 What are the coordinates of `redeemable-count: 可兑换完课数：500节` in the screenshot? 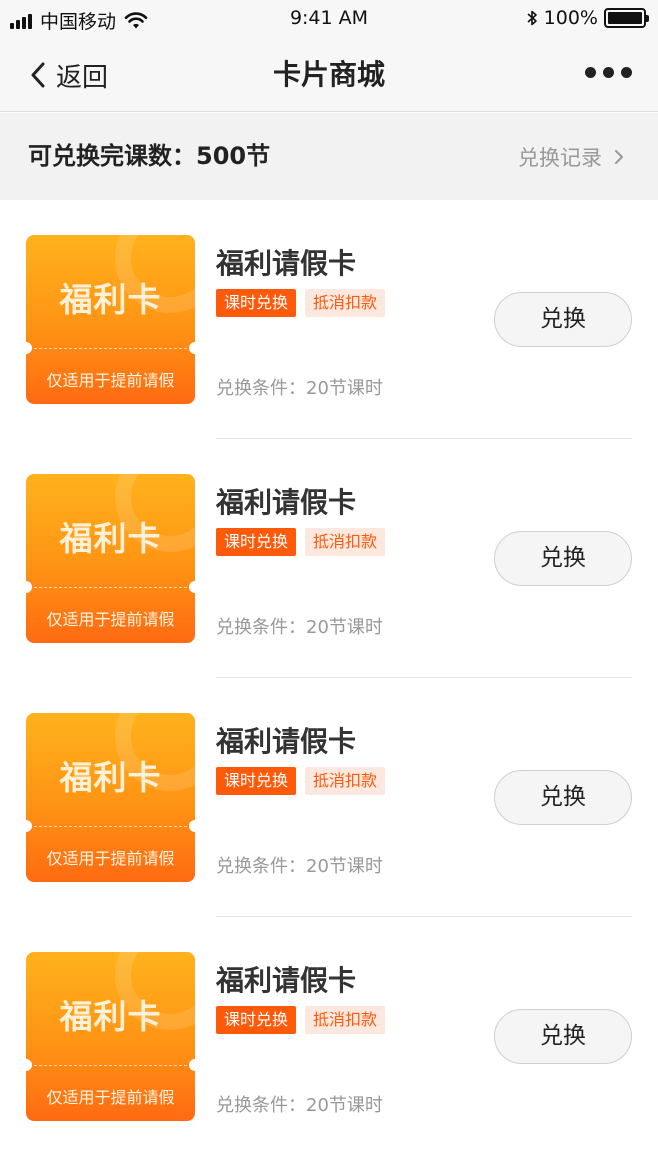 It's located at (149, 156).